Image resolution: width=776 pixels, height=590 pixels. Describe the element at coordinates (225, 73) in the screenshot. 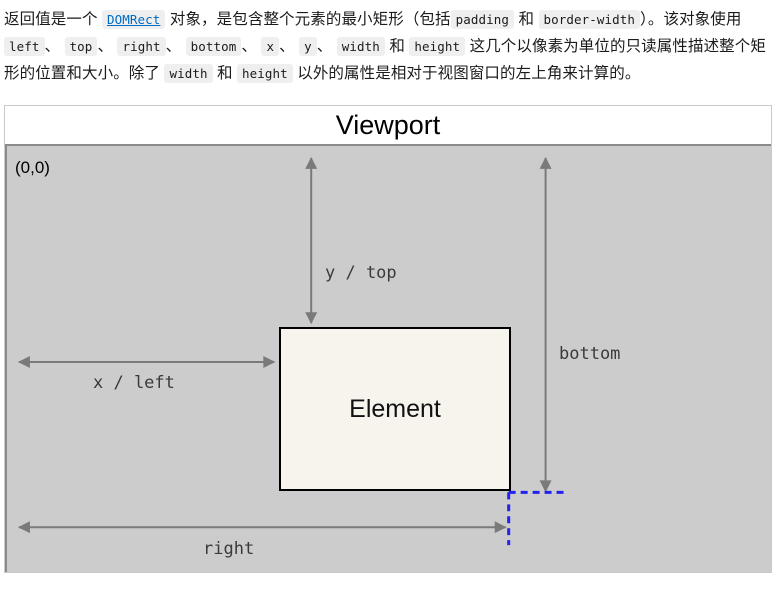

I see `prose-text-7: 和` at that location.